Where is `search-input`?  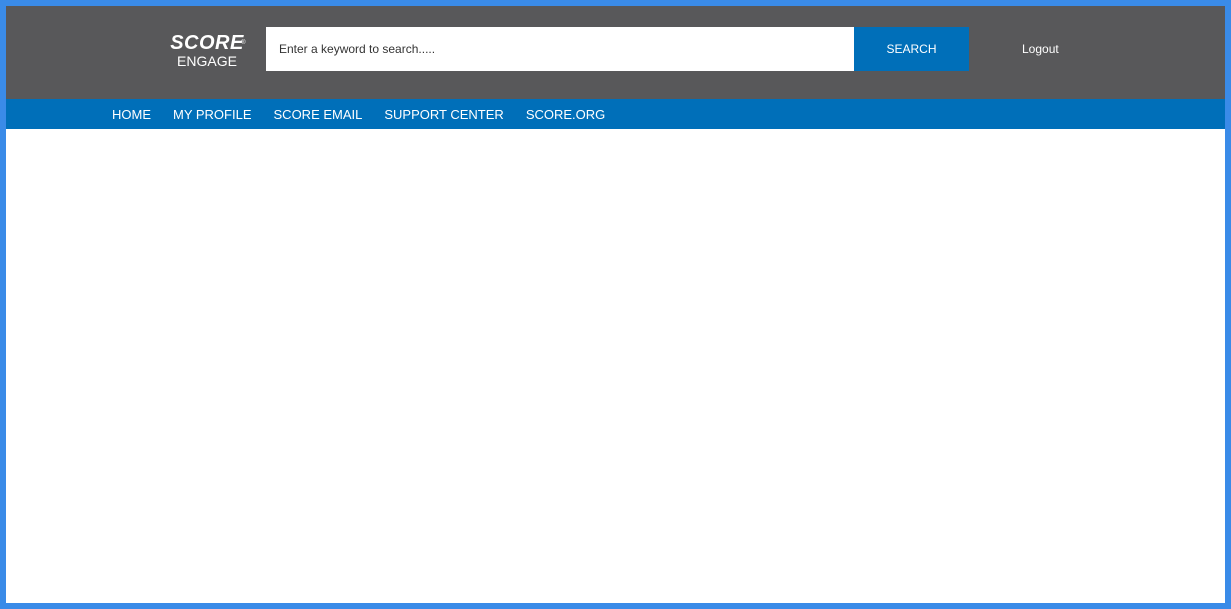 search-input is located at coordinates (560, 49).